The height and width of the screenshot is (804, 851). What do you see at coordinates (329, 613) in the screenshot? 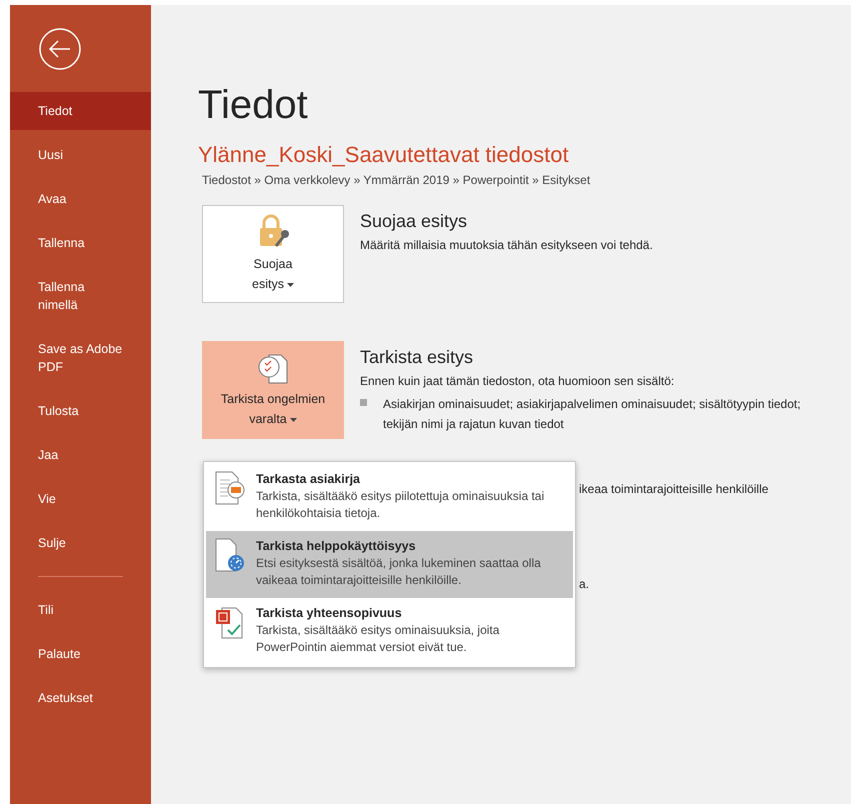
I see `menu-item-title: Tarkista yhteensopivuus` at bounding box center [329, 613].